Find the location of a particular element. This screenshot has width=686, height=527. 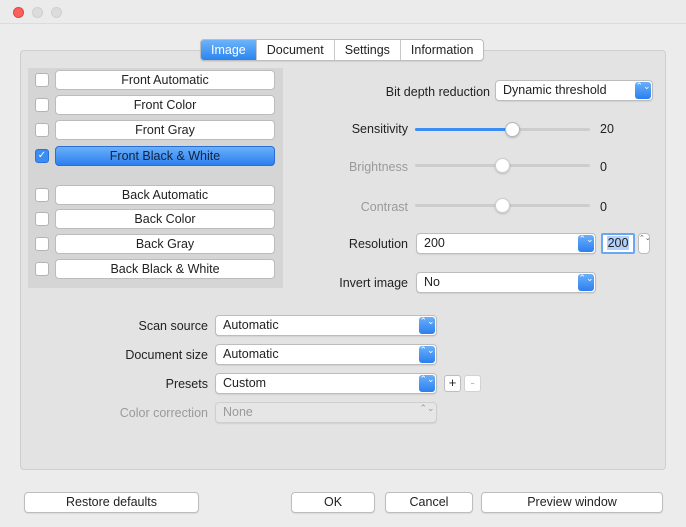

brightness-slider is located at coordinates (502, 165).